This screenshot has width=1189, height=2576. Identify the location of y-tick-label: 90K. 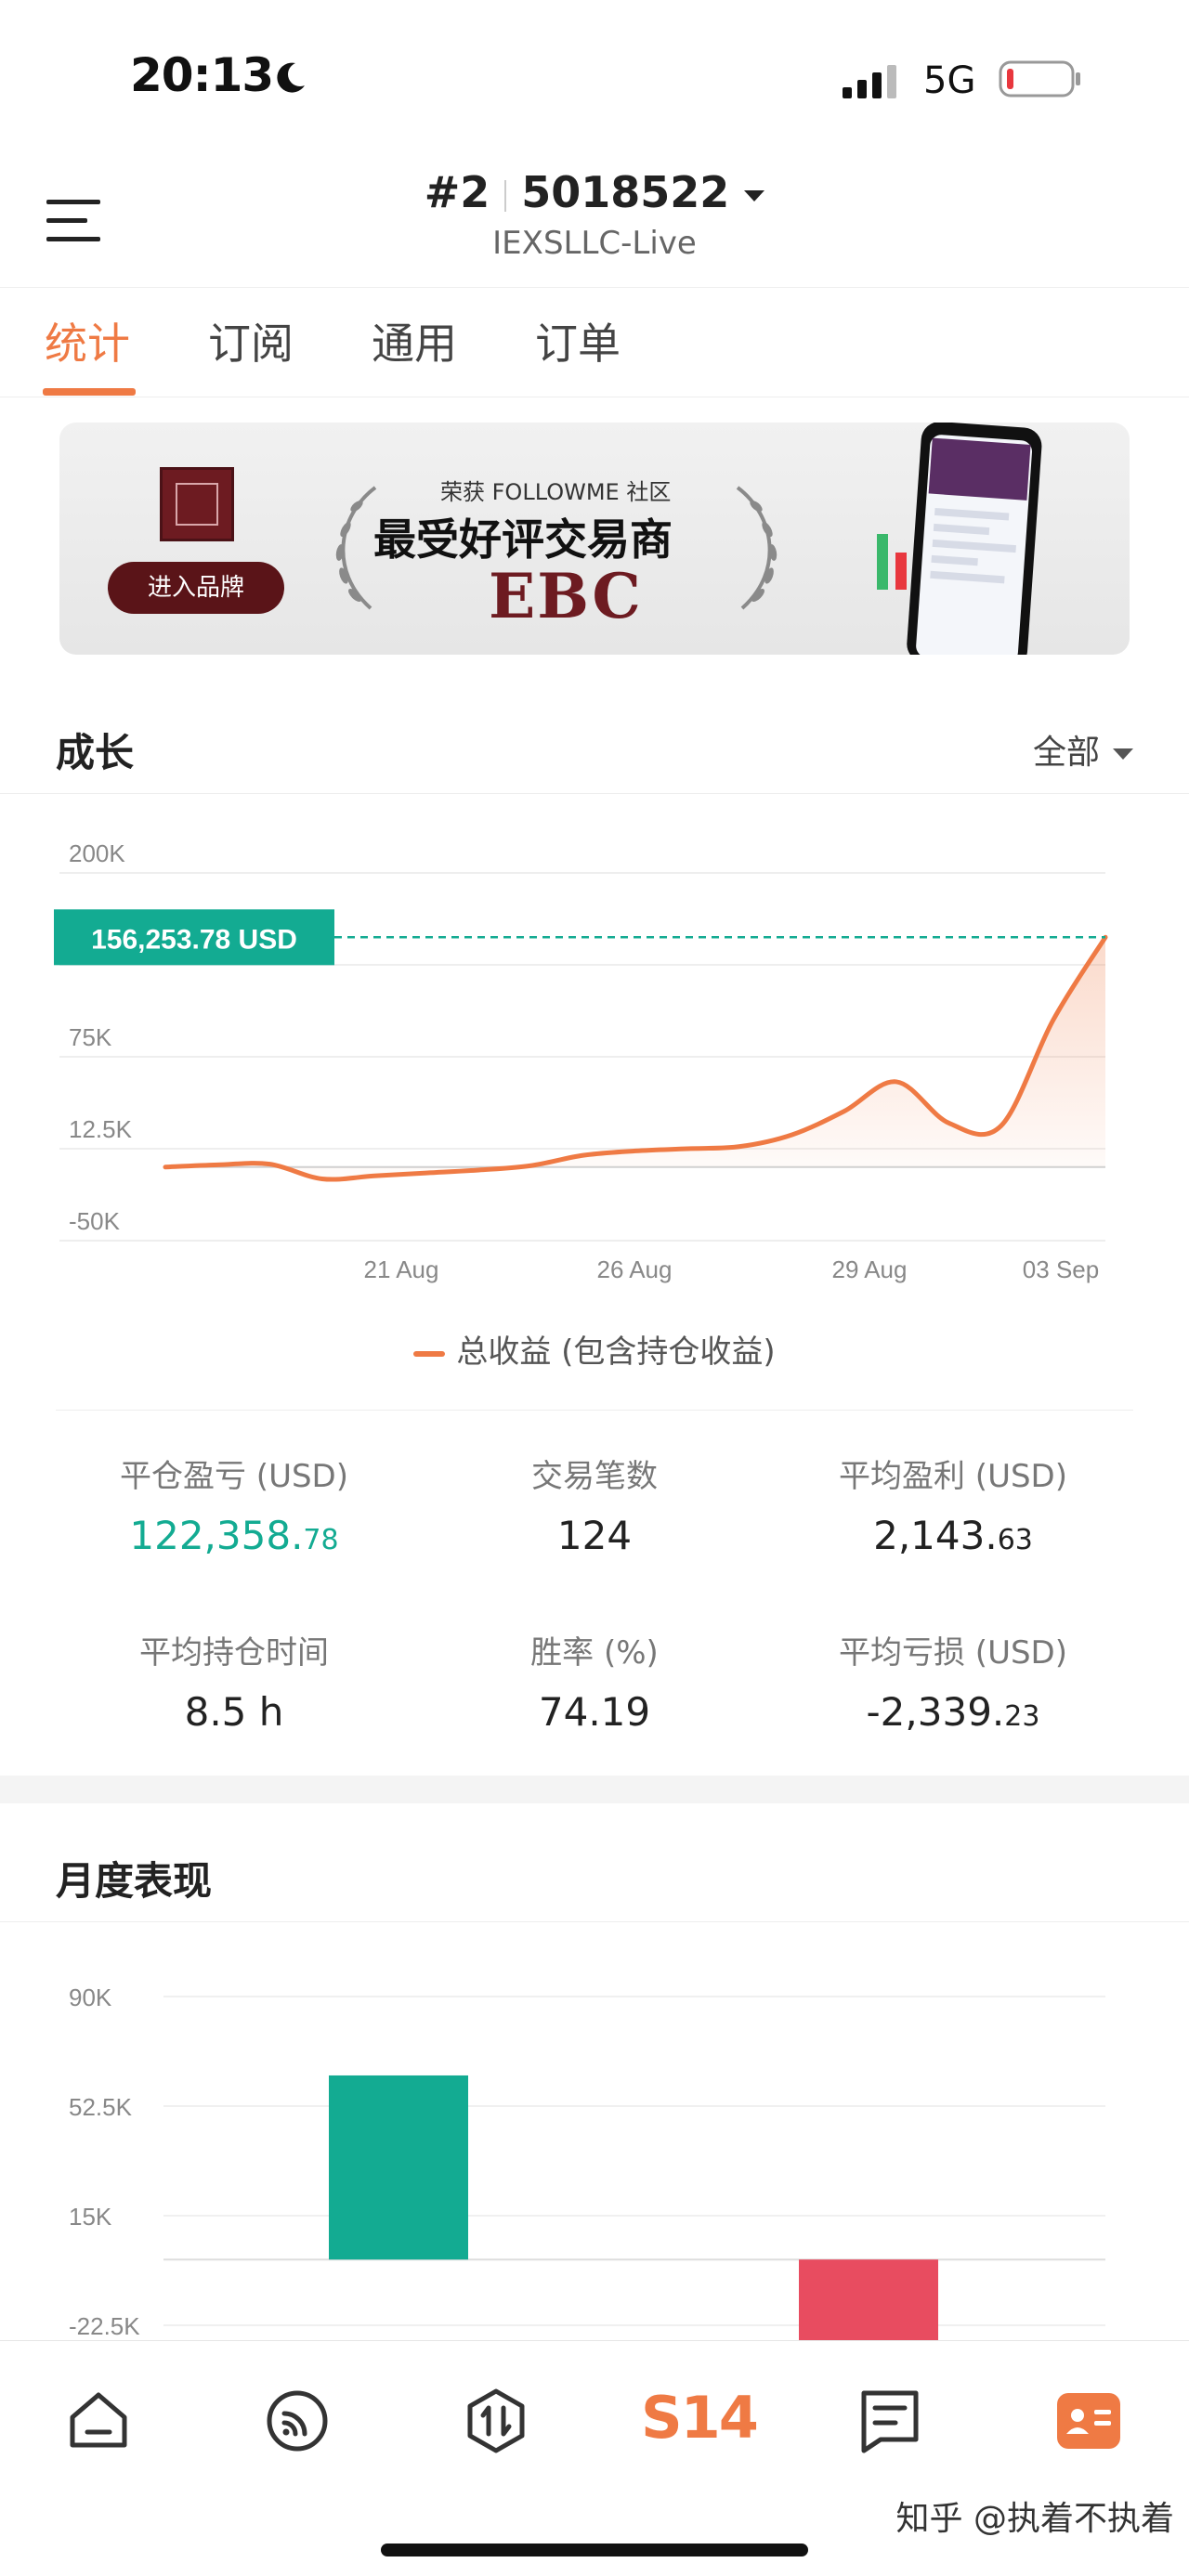
(91, 1997).